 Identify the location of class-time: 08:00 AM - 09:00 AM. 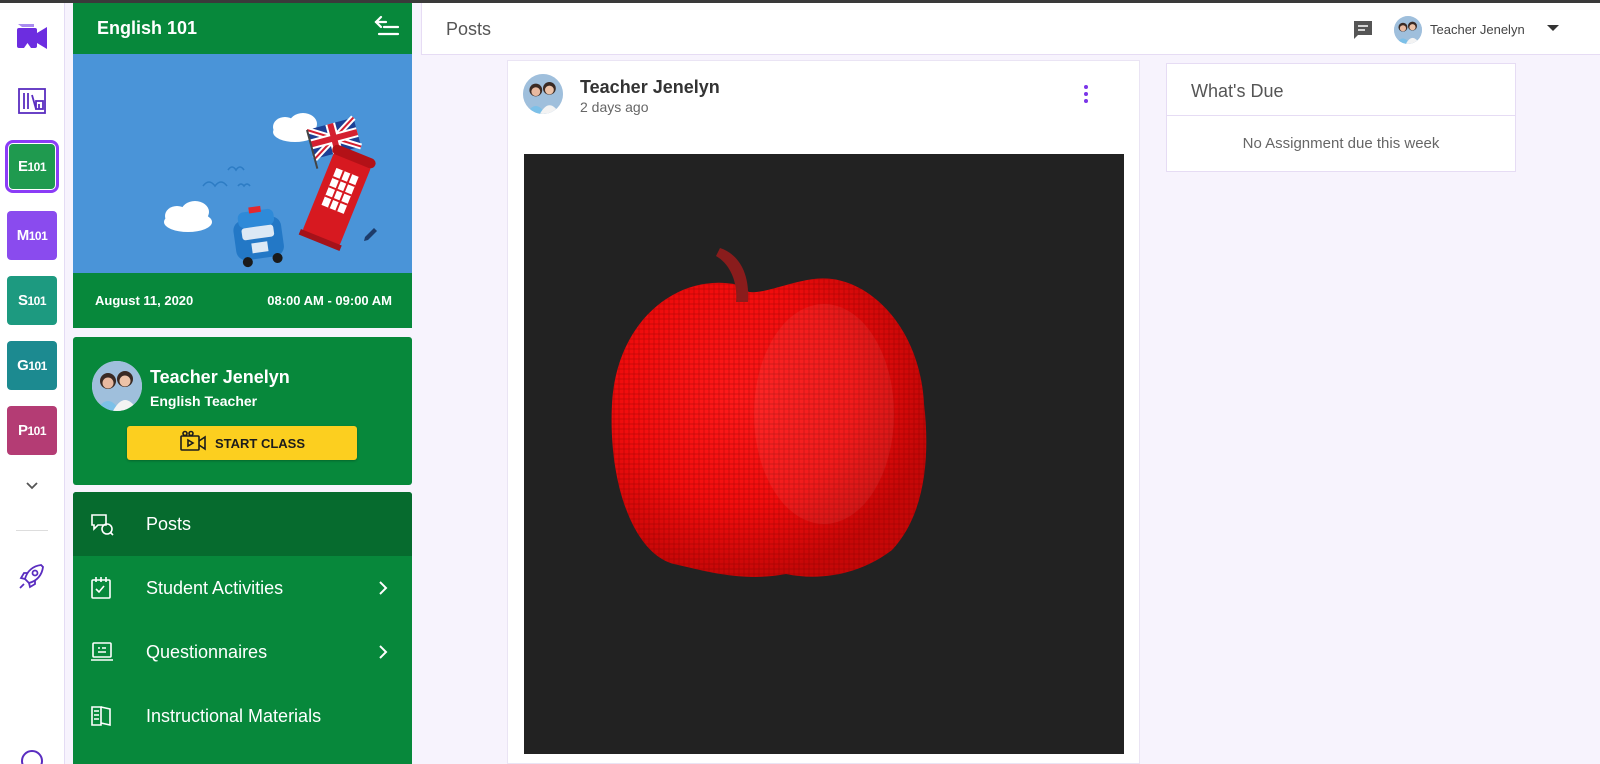
(329, 300).